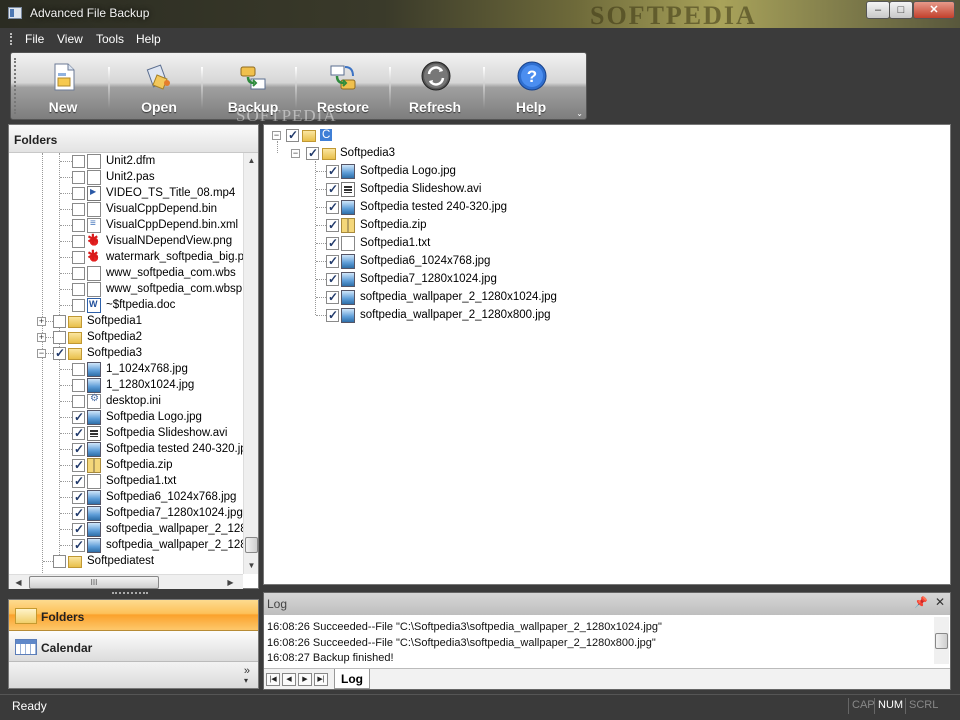  Describe the element at coordinates (148, 39) in the screenshot. I see `menu-help: Help` at that location.